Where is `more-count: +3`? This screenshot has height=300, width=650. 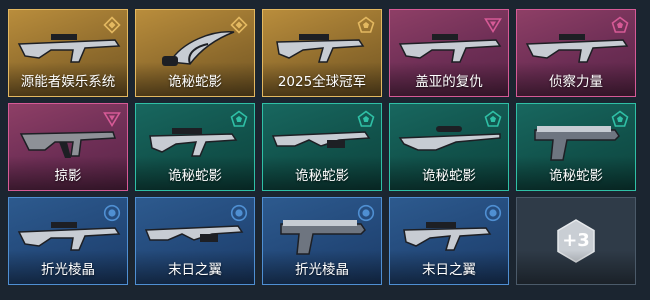 more-count: +3 is located at coordinates (576, 240).